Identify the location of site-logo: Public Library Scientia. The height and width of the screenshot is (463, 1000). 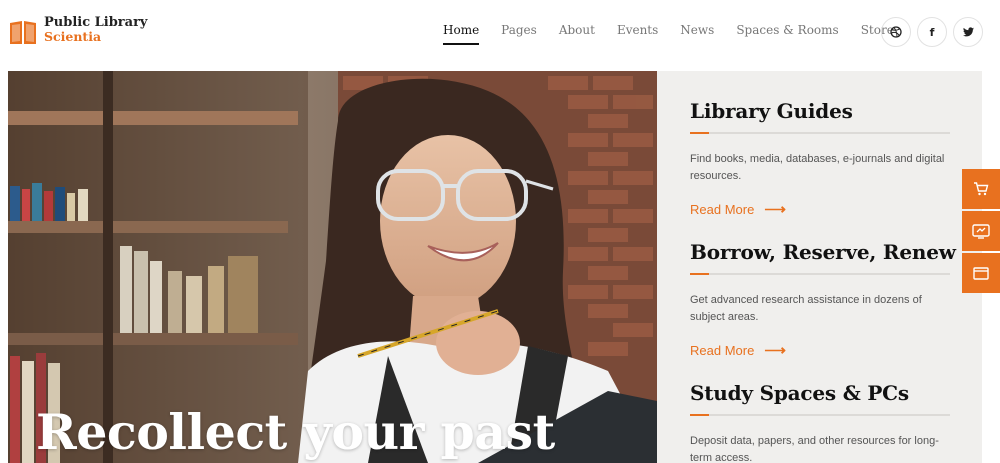
(77, 31).